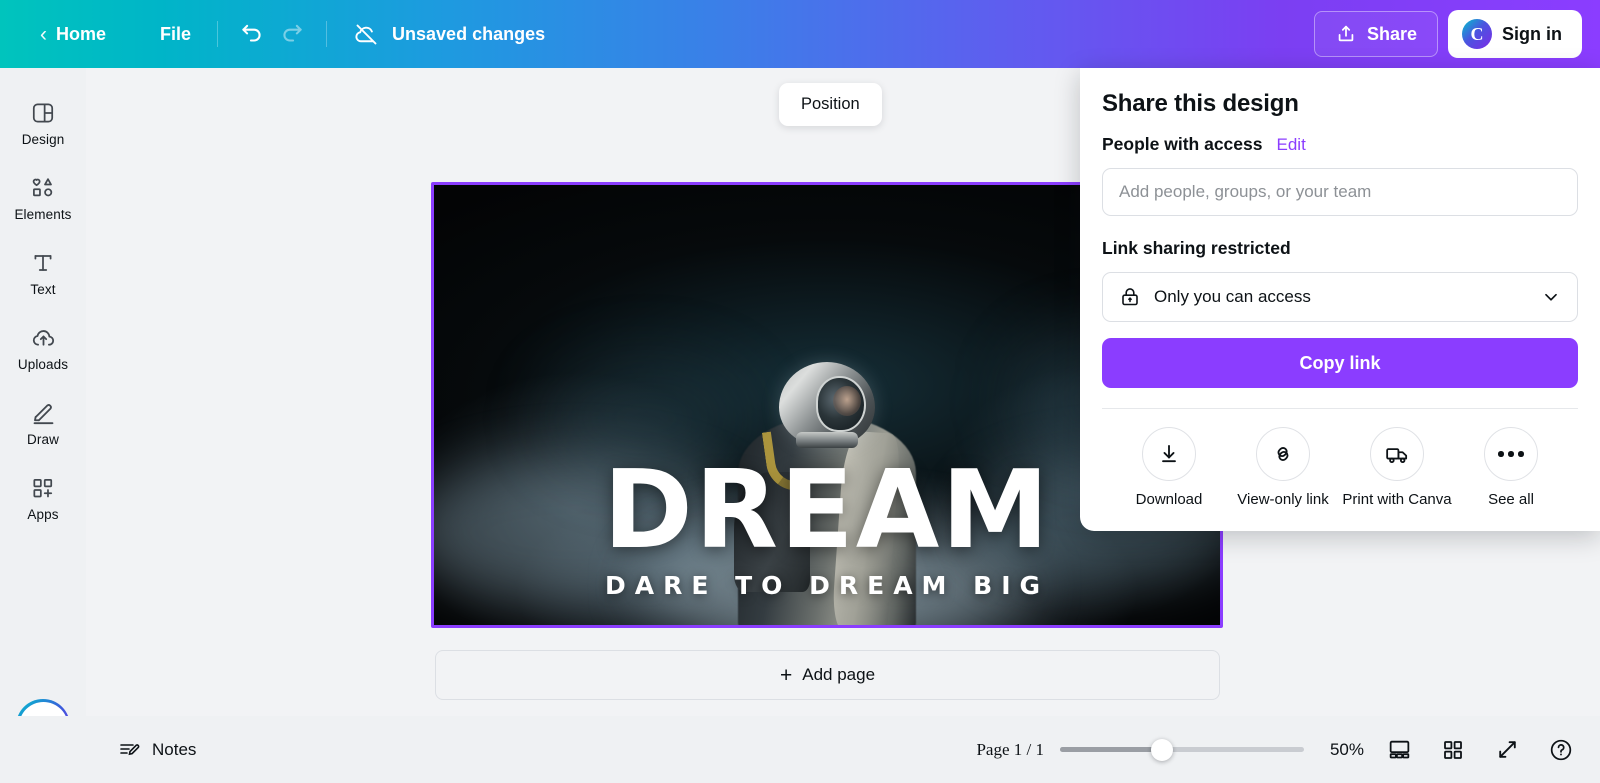  I want to click on people-with-access-label: People with access, so click(1182, 144).